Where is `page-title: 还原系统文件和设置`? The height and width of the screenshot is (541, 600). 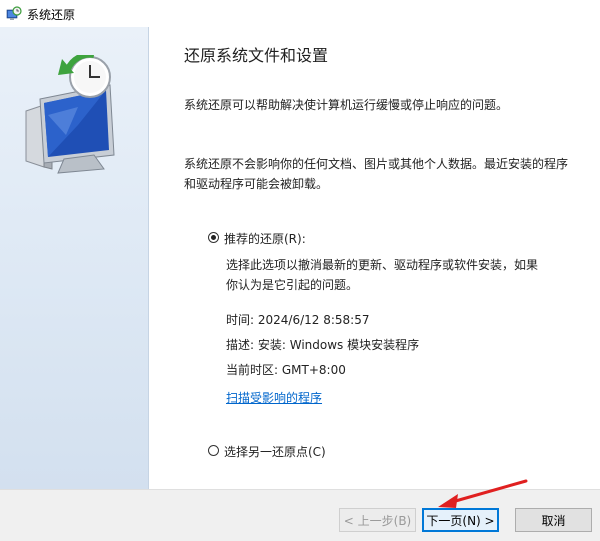 page-title: 还原系统文件和设置 is located at coordinates (256, 55).